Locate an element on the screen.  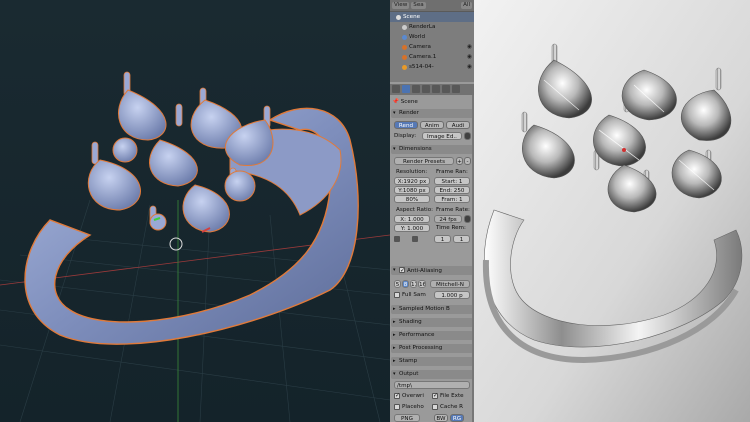
section-title: Dimensions is located at coordinates (415, 149).